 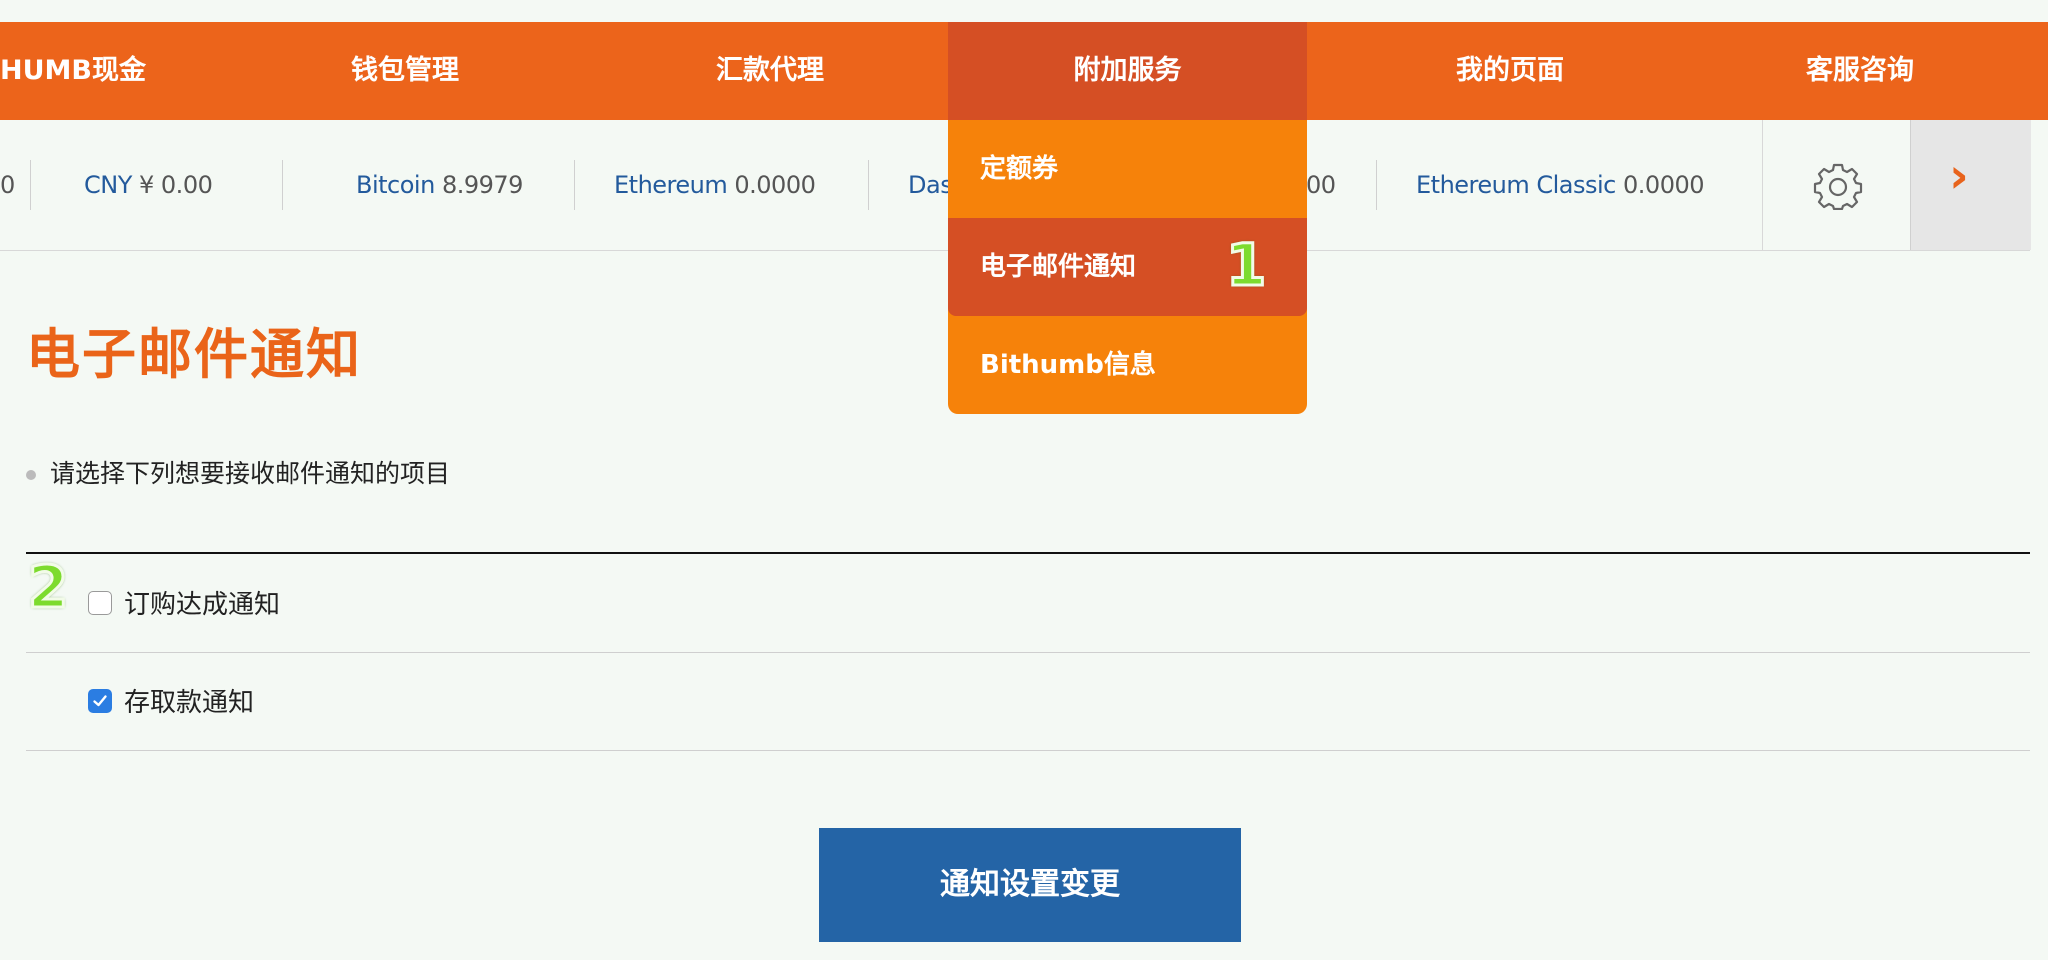 I want to click on ticker-dash: Das, so click(x=930, y=185).